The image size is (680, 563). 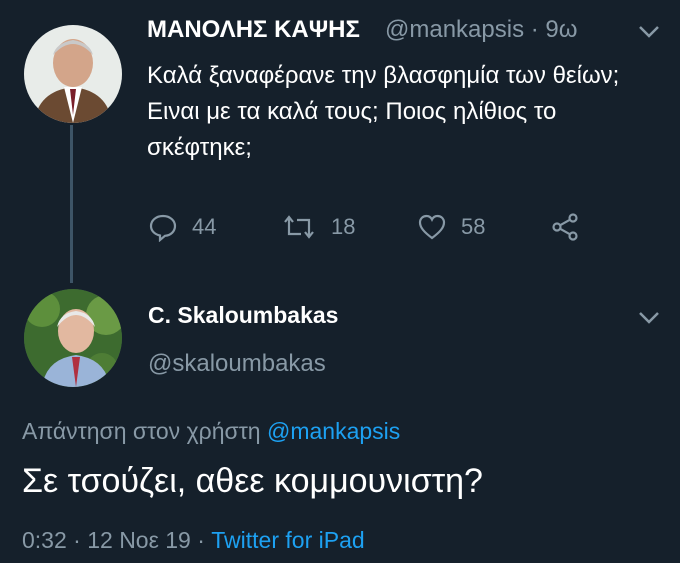 What do you see at coordinates (44, 540) in the screenshot?
I see `tweet-time: 0:32` at bounding box center [44, 540].